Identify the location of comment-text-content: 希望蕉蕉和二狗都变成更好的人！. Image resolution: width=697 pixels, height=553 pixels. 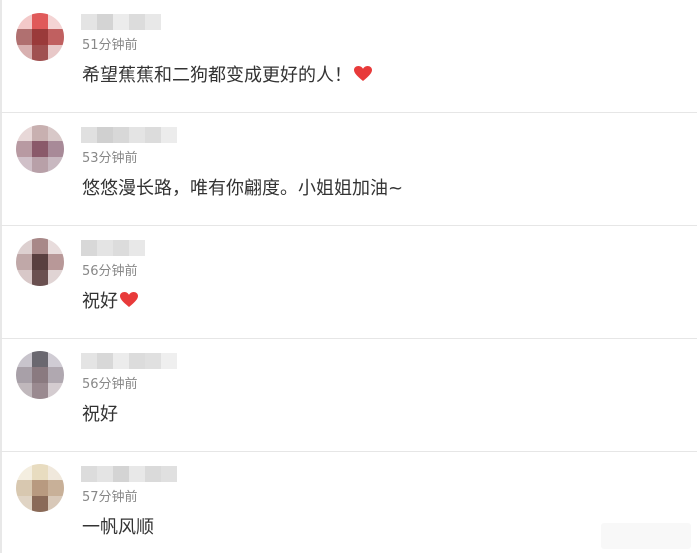
(217, 75).